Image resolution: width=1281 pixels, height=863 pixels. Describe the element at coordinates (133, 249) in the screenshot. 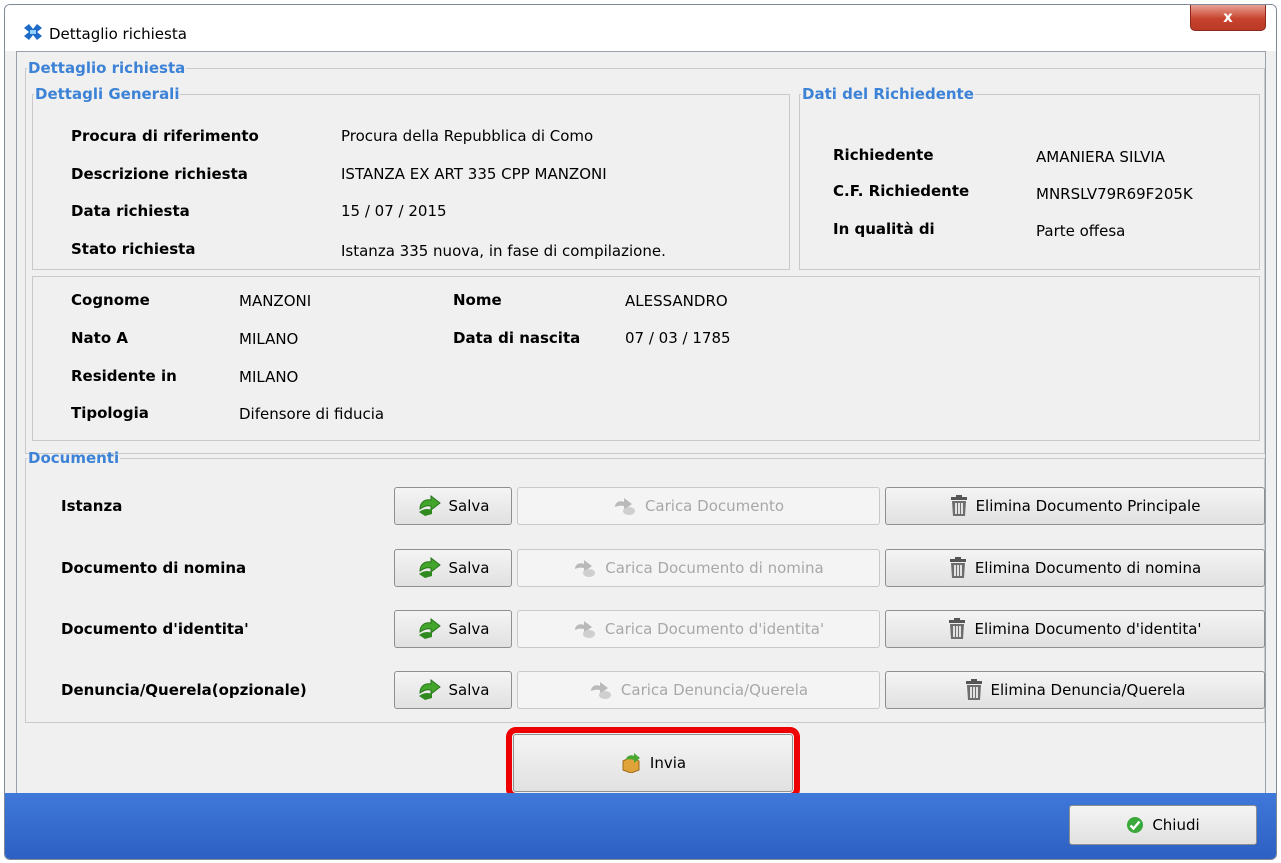

I see `stato-label: Stato richiesta` at that location.